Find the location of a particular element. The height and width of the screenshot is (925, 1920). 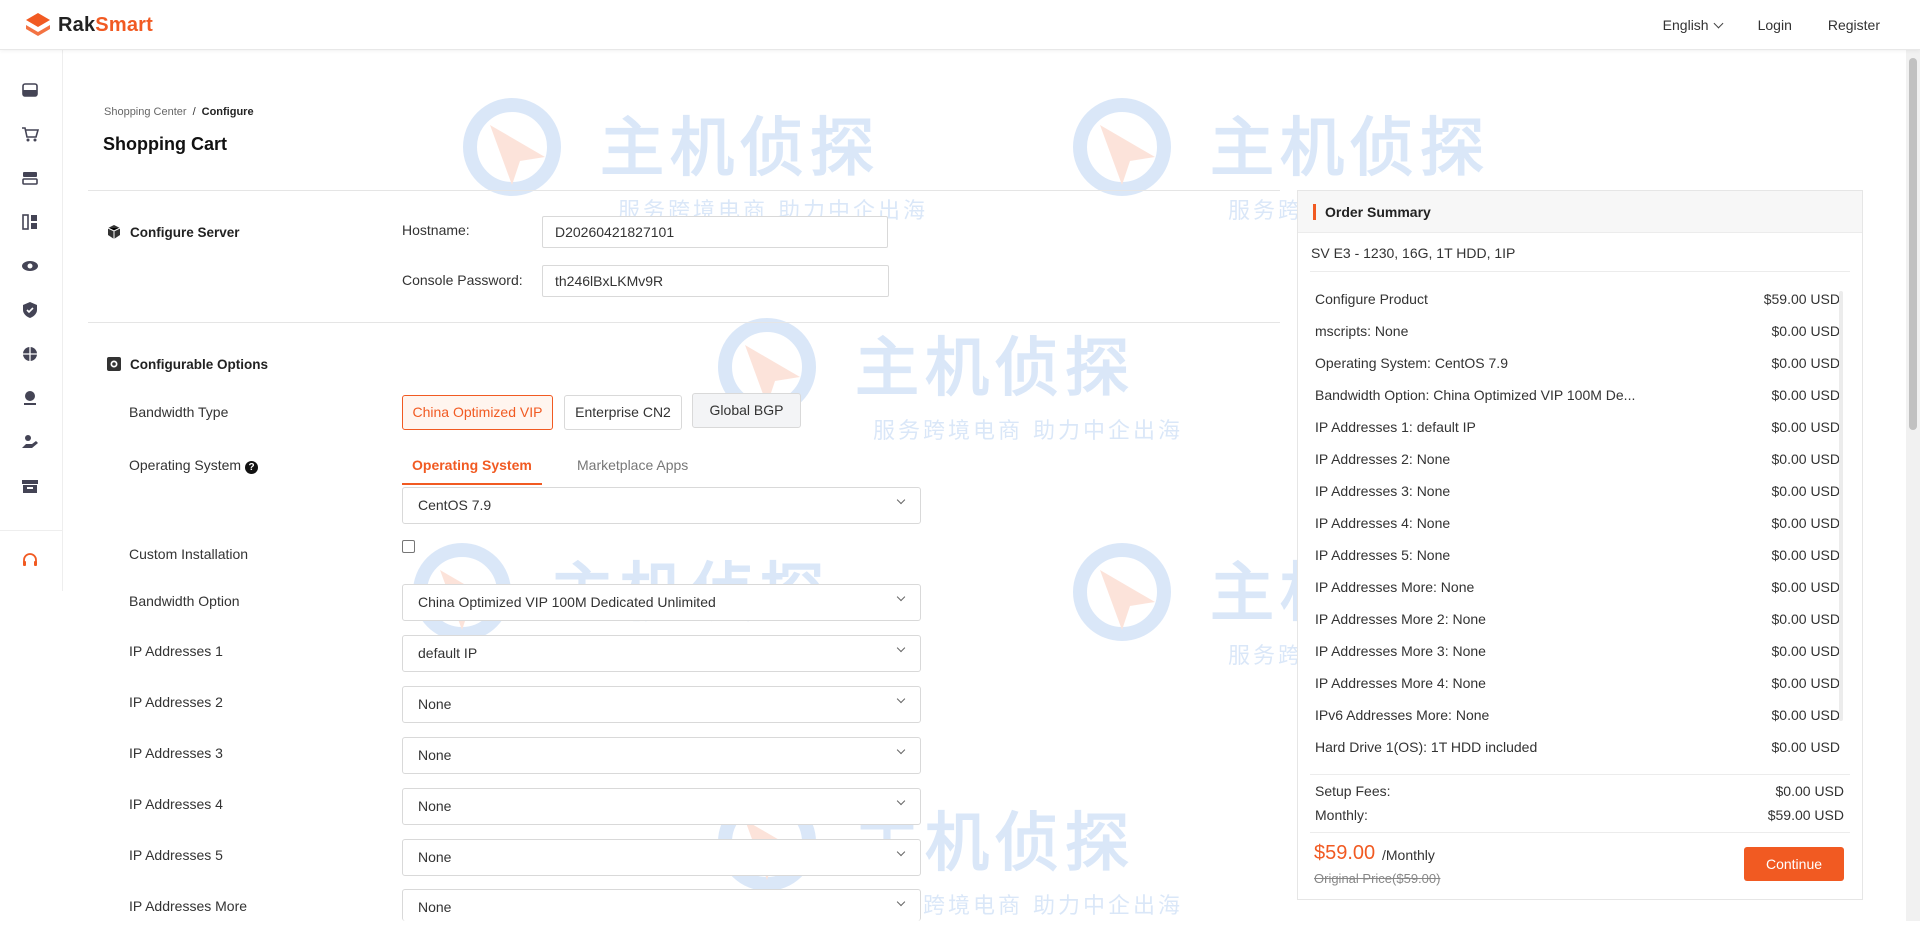

bandwidth-type-china-optimized-vip: China Optimized VIP is located at coordinates (477, 412).